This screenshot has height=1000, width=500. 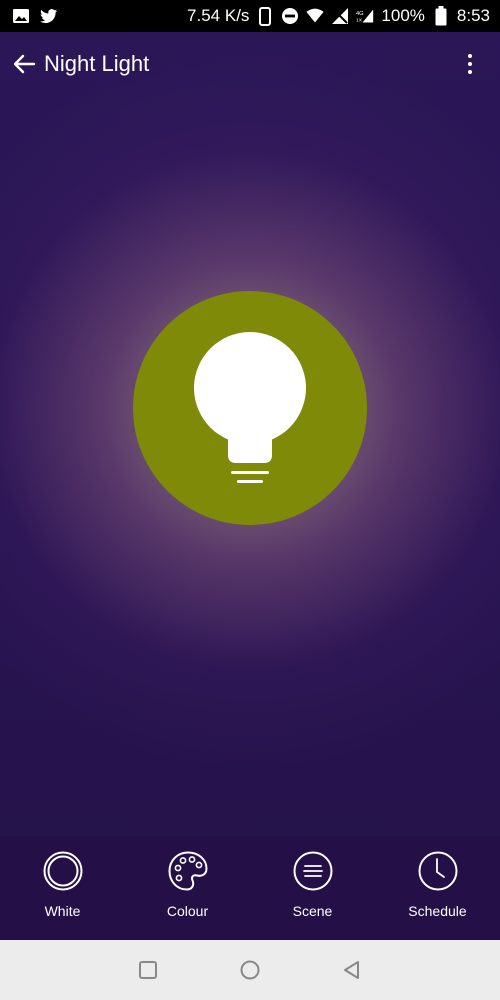 I want to click on app-bar: Night Light, so click(x=250, y=64).